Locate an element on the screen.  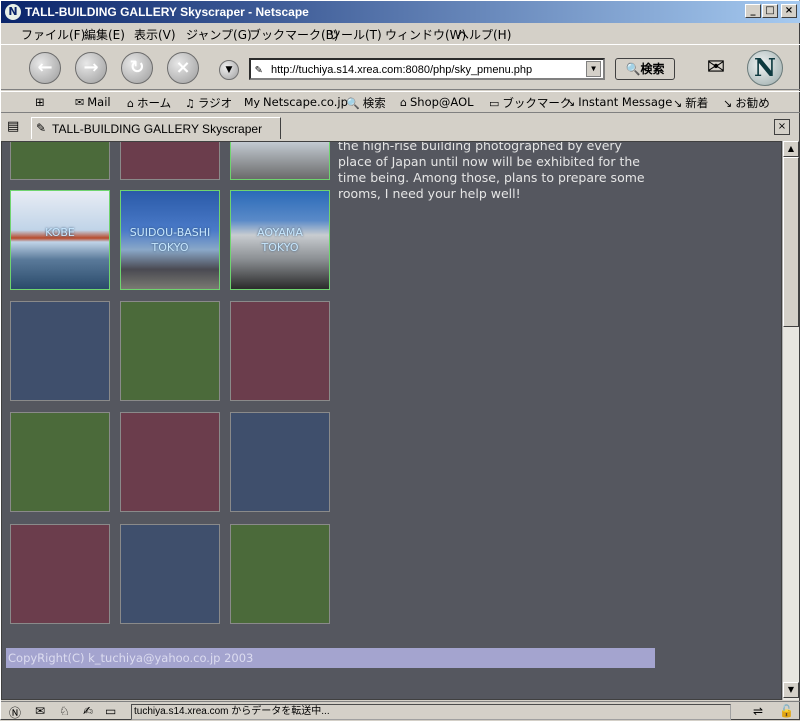
menu-view: 表示(V) is located at coordinates (155, 34).